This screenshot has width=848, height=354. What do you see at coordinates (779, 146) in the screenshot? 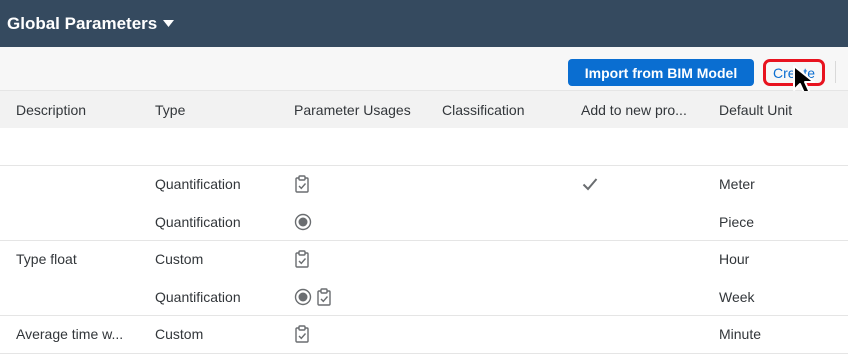
I see `cell-default-unit` at bounding box center [779, 146].